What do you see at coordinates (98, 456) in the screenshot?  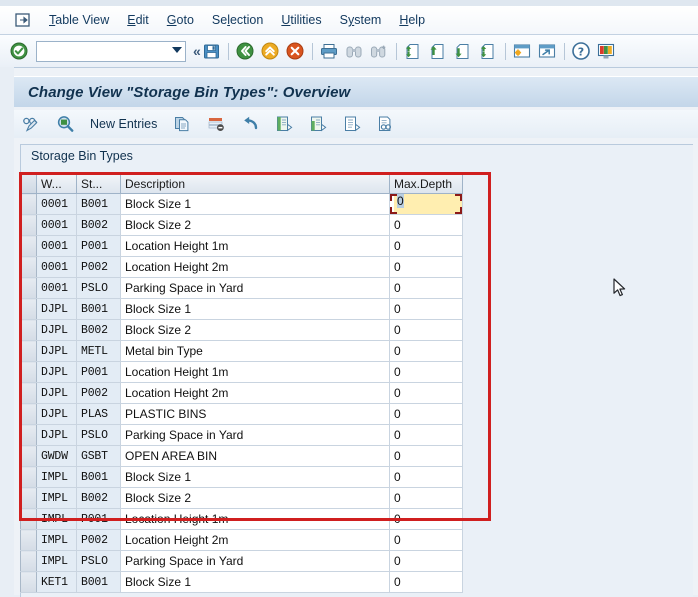 I see `cell-storage-bin-type: GSBT` at bounding box center [98, 456].